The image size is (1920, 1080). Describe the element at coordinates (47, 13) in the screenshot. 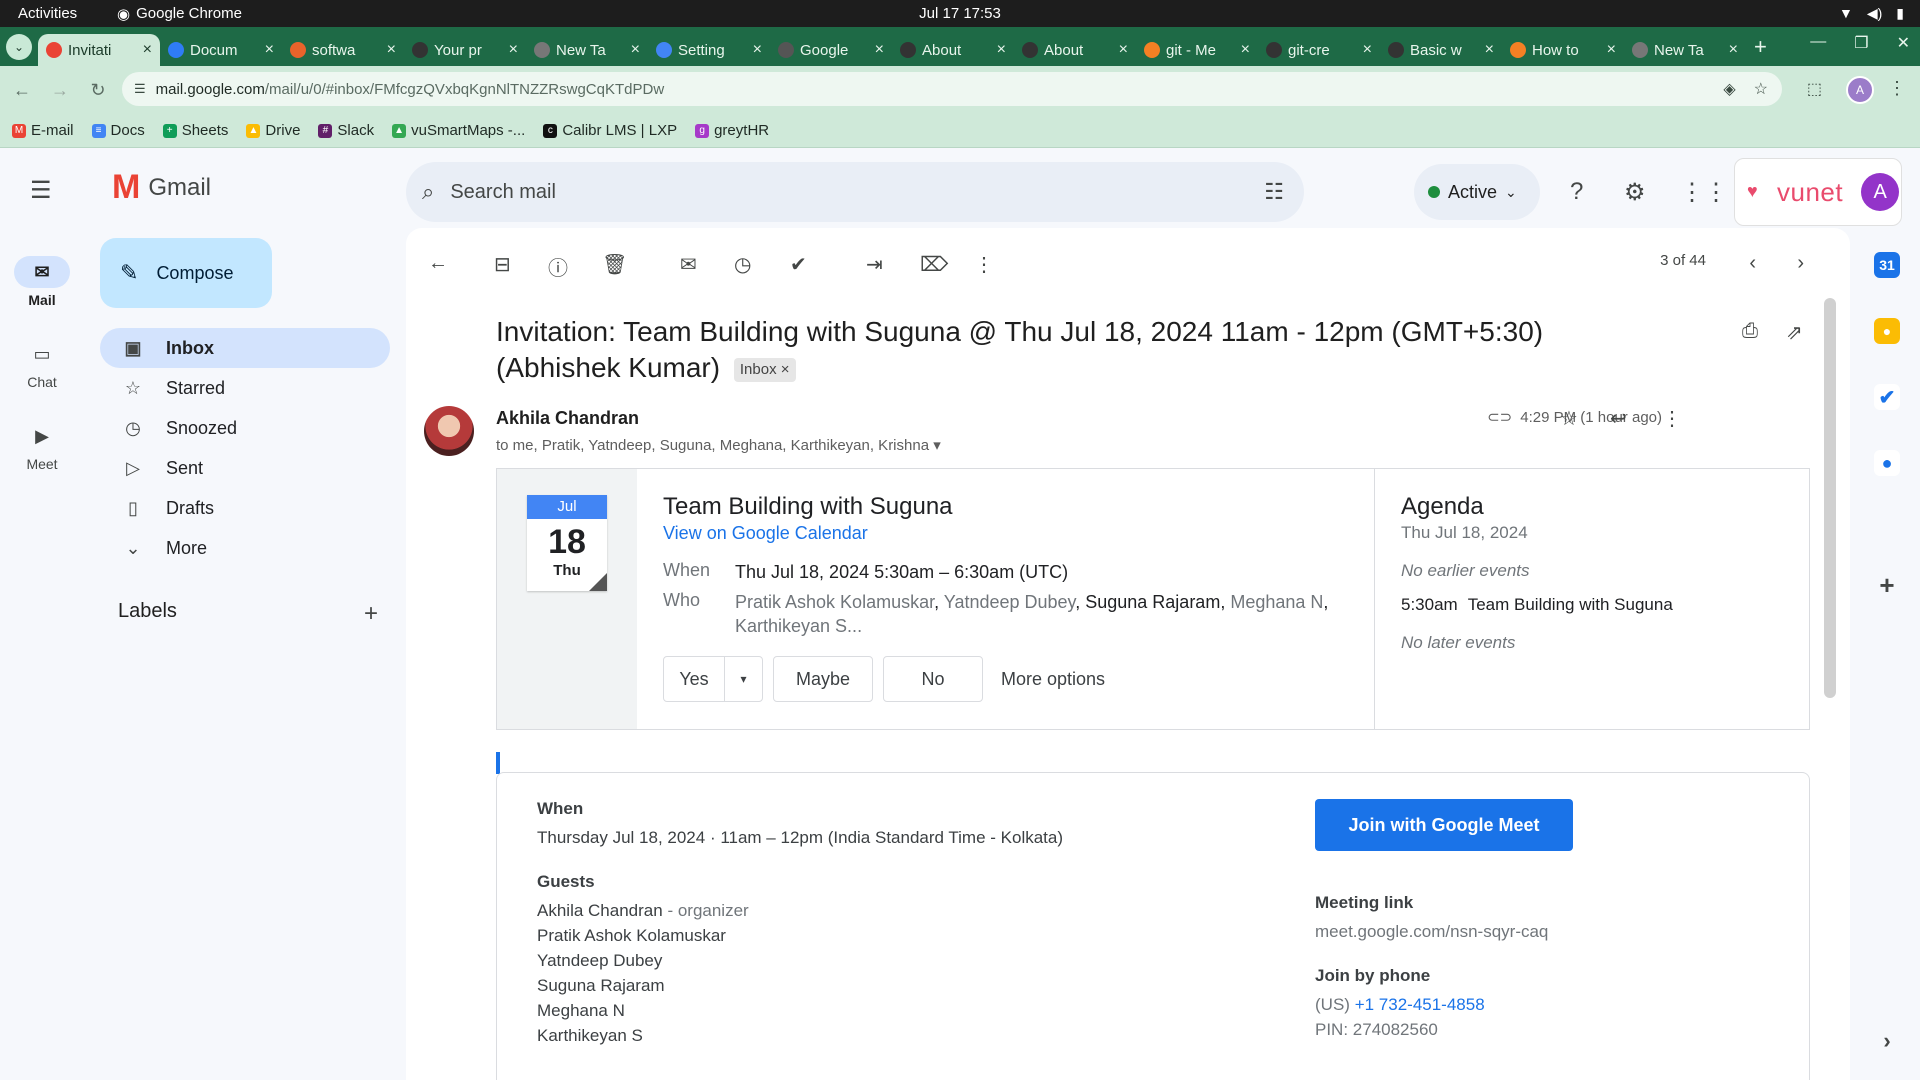

I see `activities-button: Activities` at that location.